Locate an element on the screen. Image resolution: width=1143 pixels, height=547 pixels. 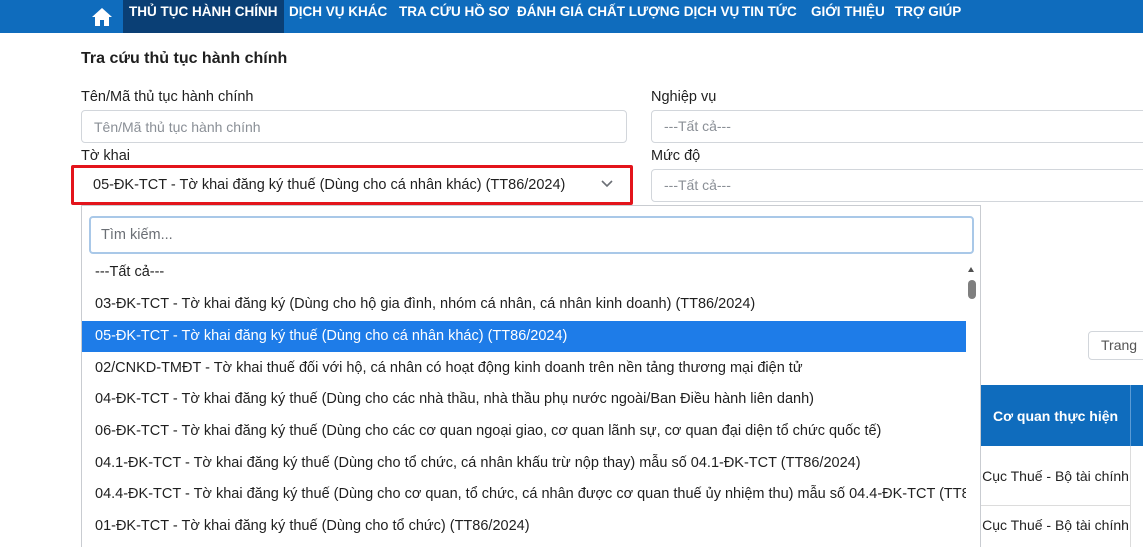
home-button is located at coordinates (102, 16).